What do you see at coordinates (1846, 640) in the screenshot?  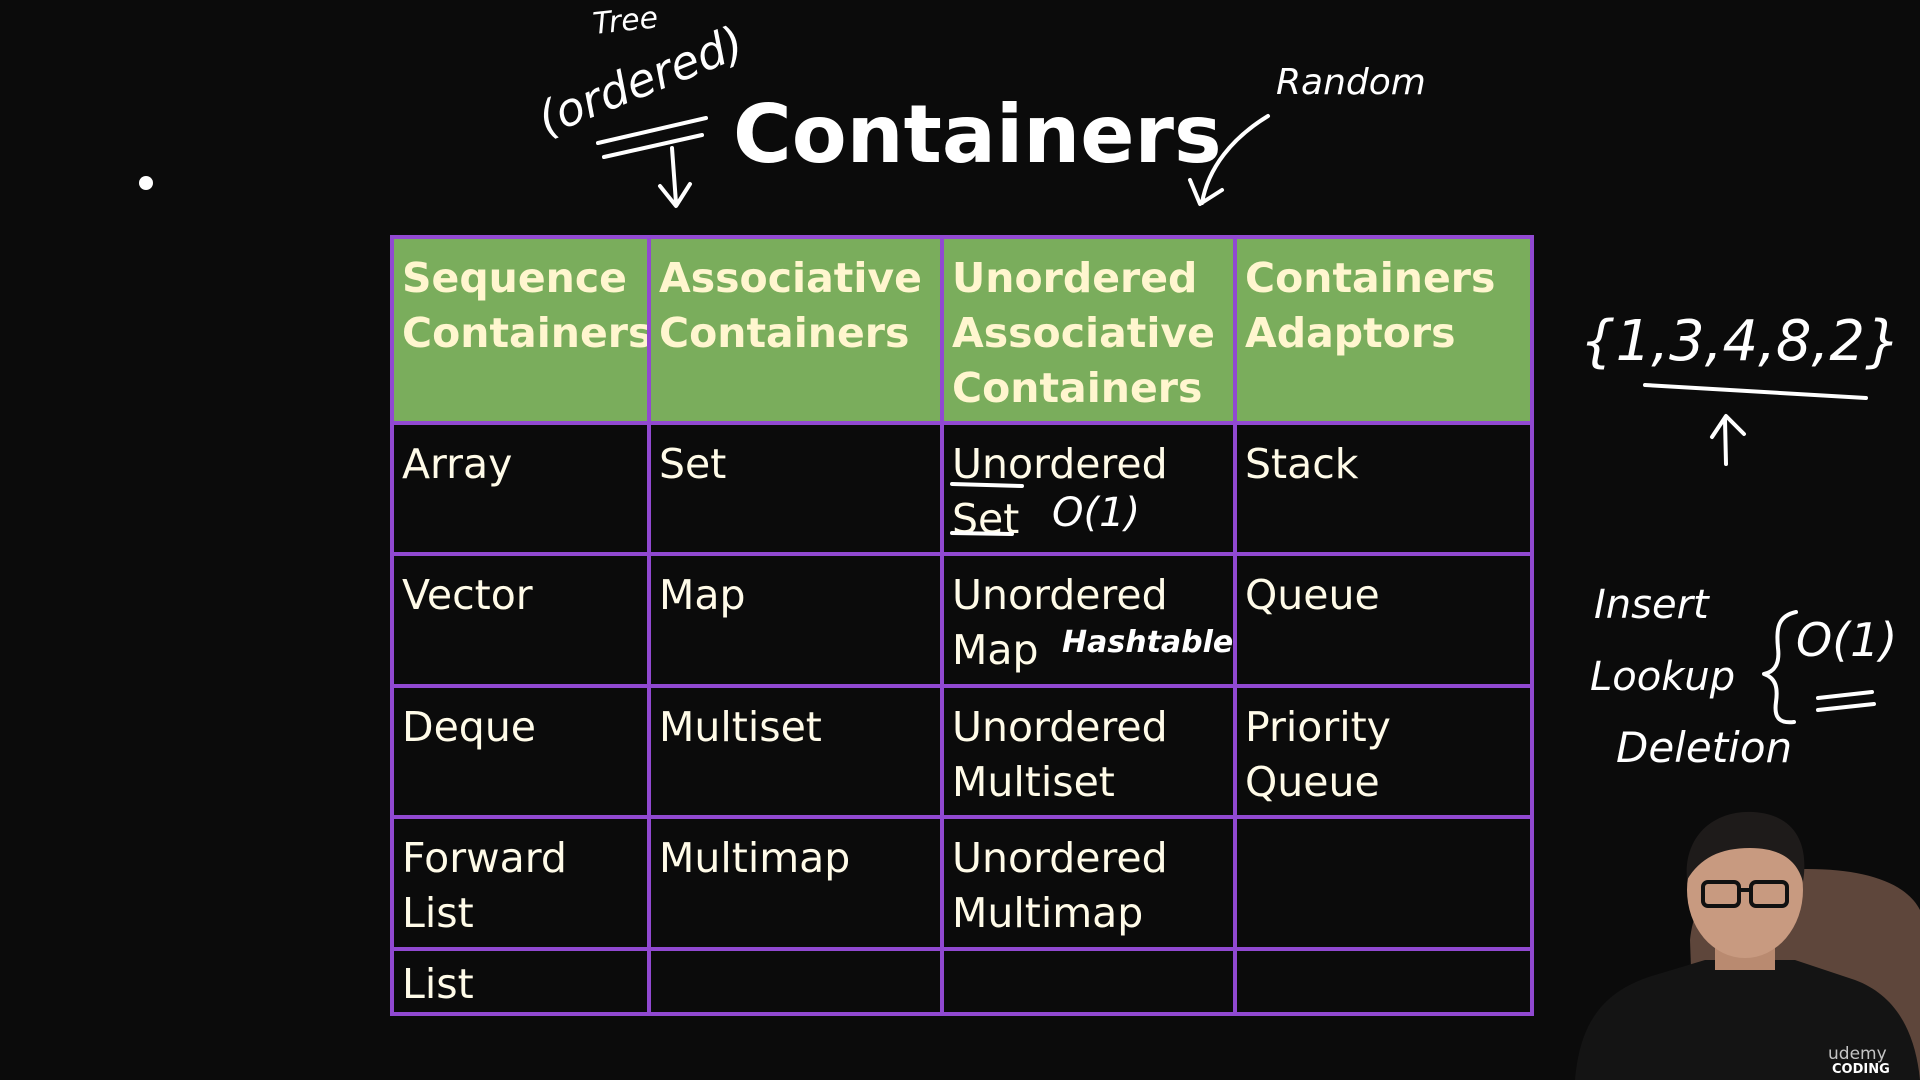 I see `annotation-ops-complexity: O(1)` at bounding box center [1846, 640].